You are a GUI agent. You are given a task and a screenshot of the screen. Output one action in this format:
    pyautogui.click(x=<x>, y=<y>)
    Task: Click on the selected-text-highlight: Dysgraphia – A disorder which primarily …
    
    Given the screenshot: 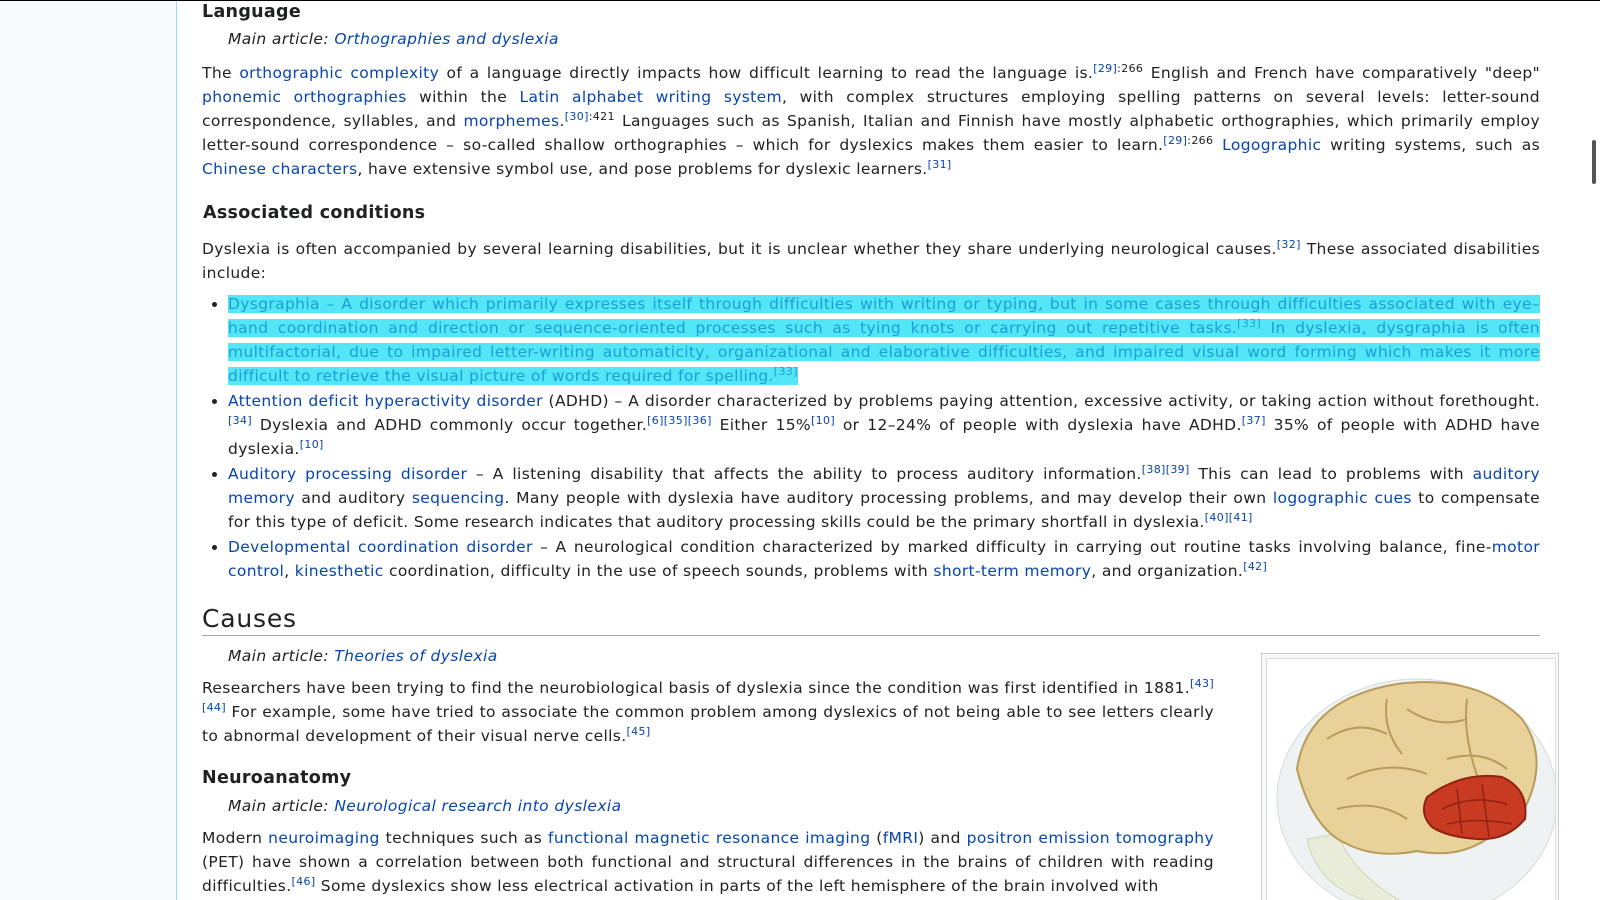 What is the action you would take?
    pyautogui.click(x=884, y=340)
    